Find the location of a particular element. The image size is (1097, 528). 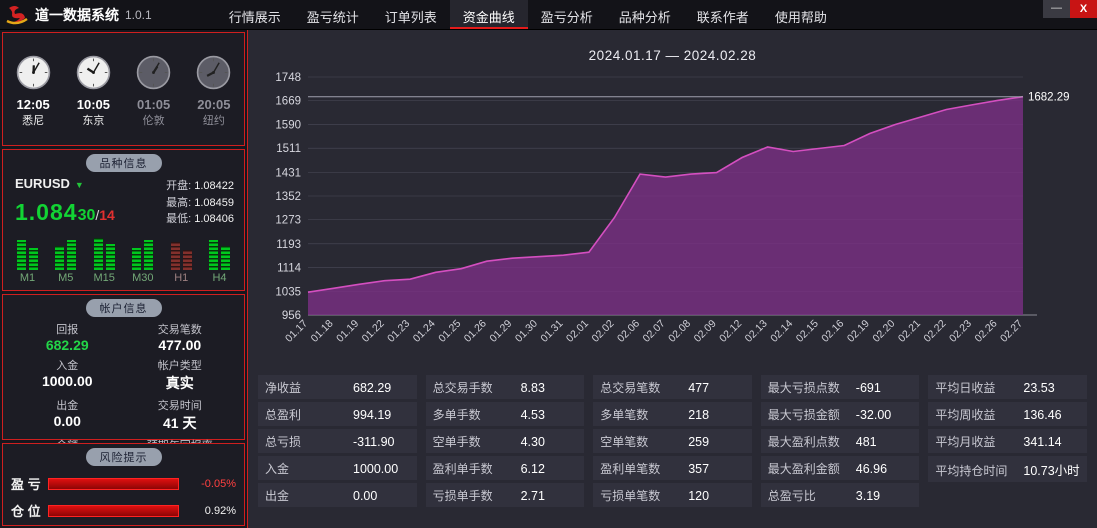

stat-row-最大盈利点数: 最大盈利点数 481 is located at coordinates (840, 441).